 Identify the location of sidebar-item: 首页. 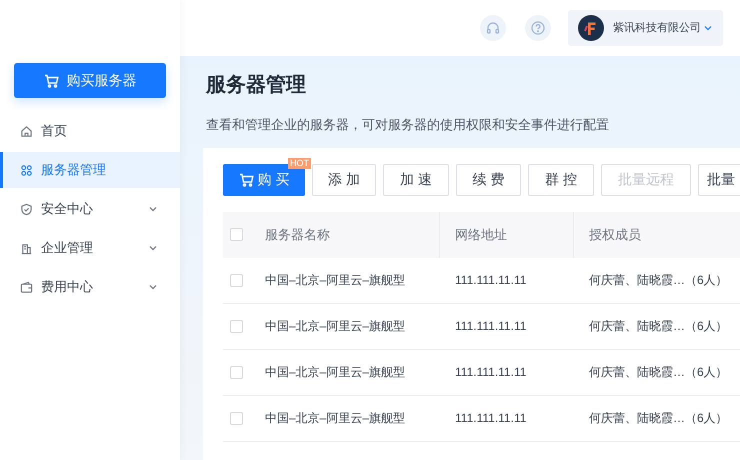
(90, 131).